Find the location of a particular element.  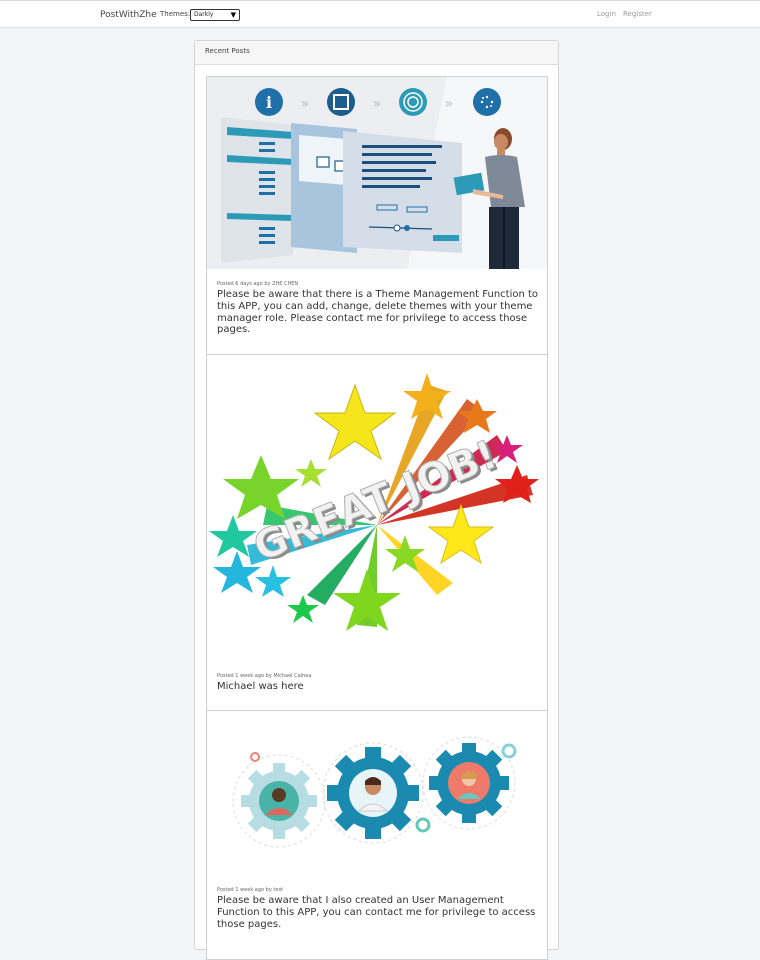

card-header: Recent Posts is located at coordinates (376, 53).